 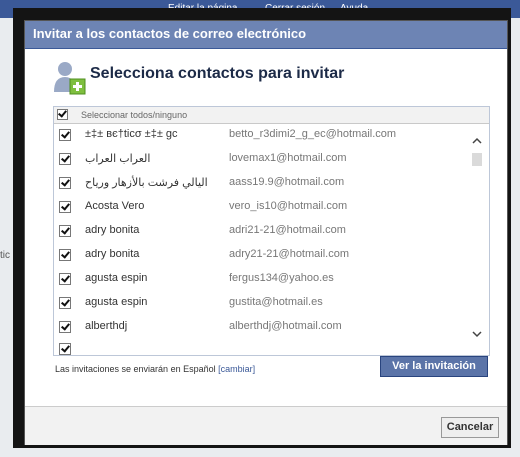 I want to click on chevron-up-icon, so click(x=477, y=141).